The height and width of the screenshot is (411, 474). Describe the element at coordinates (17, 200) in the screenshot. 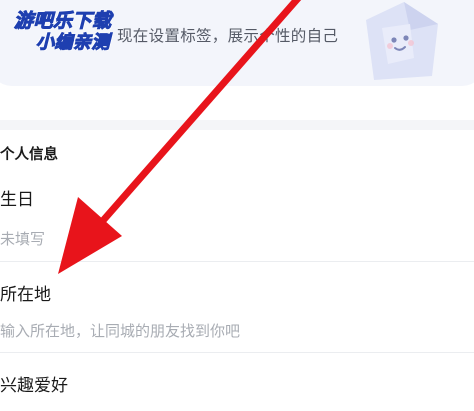

I see `birthday-label: 生日` at that location.